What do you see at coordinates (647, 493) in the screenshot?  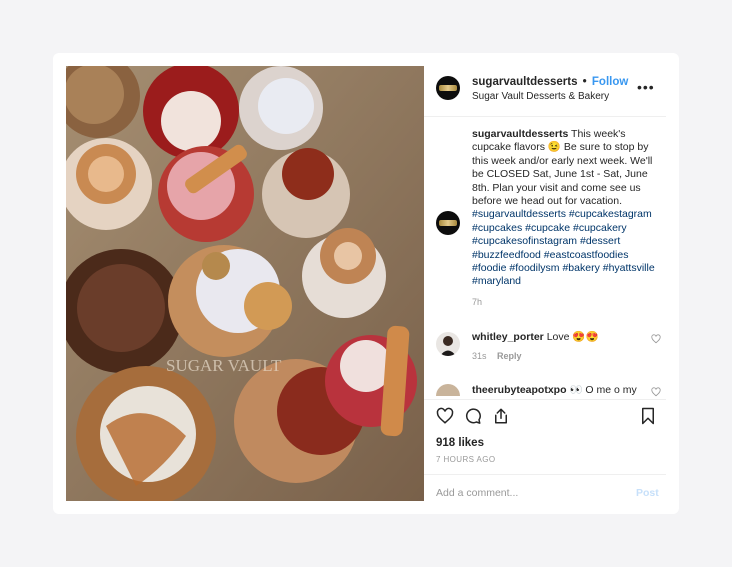 I see `post-comment-button: Post` at bounding box center [647, 493].